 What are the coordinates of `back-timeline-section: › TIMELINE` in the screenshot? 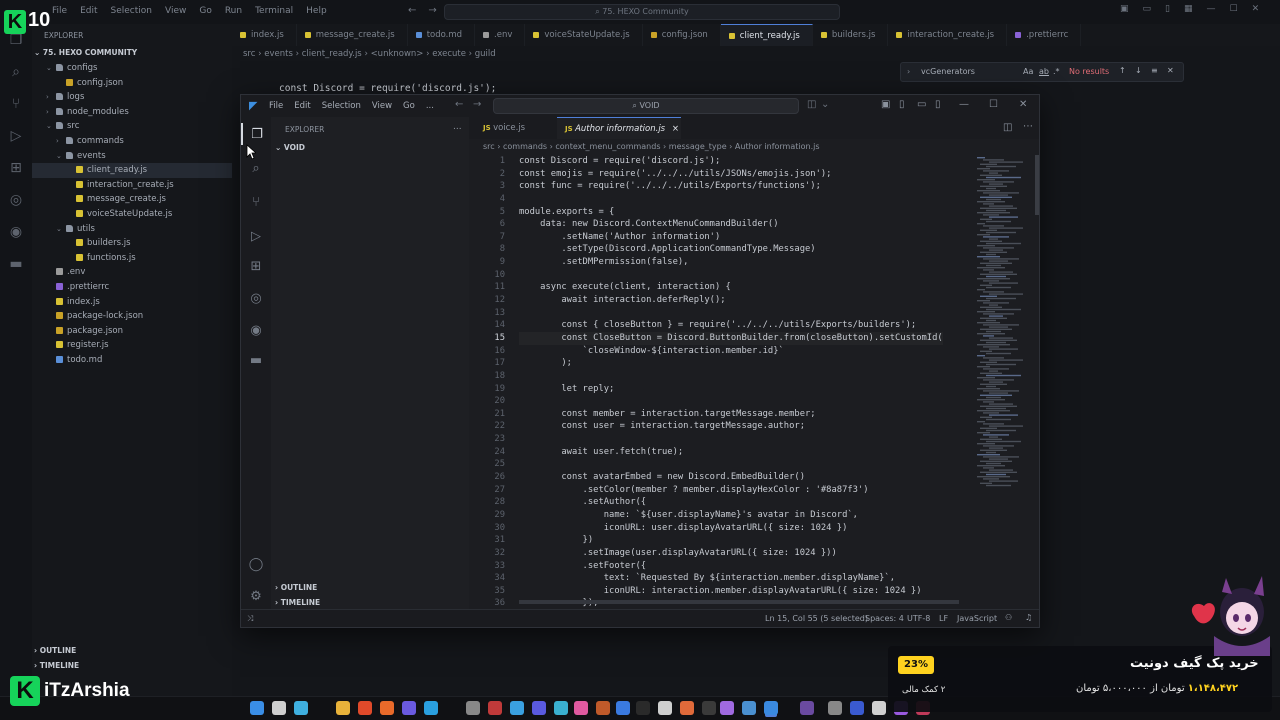 It's located at (56, 665).